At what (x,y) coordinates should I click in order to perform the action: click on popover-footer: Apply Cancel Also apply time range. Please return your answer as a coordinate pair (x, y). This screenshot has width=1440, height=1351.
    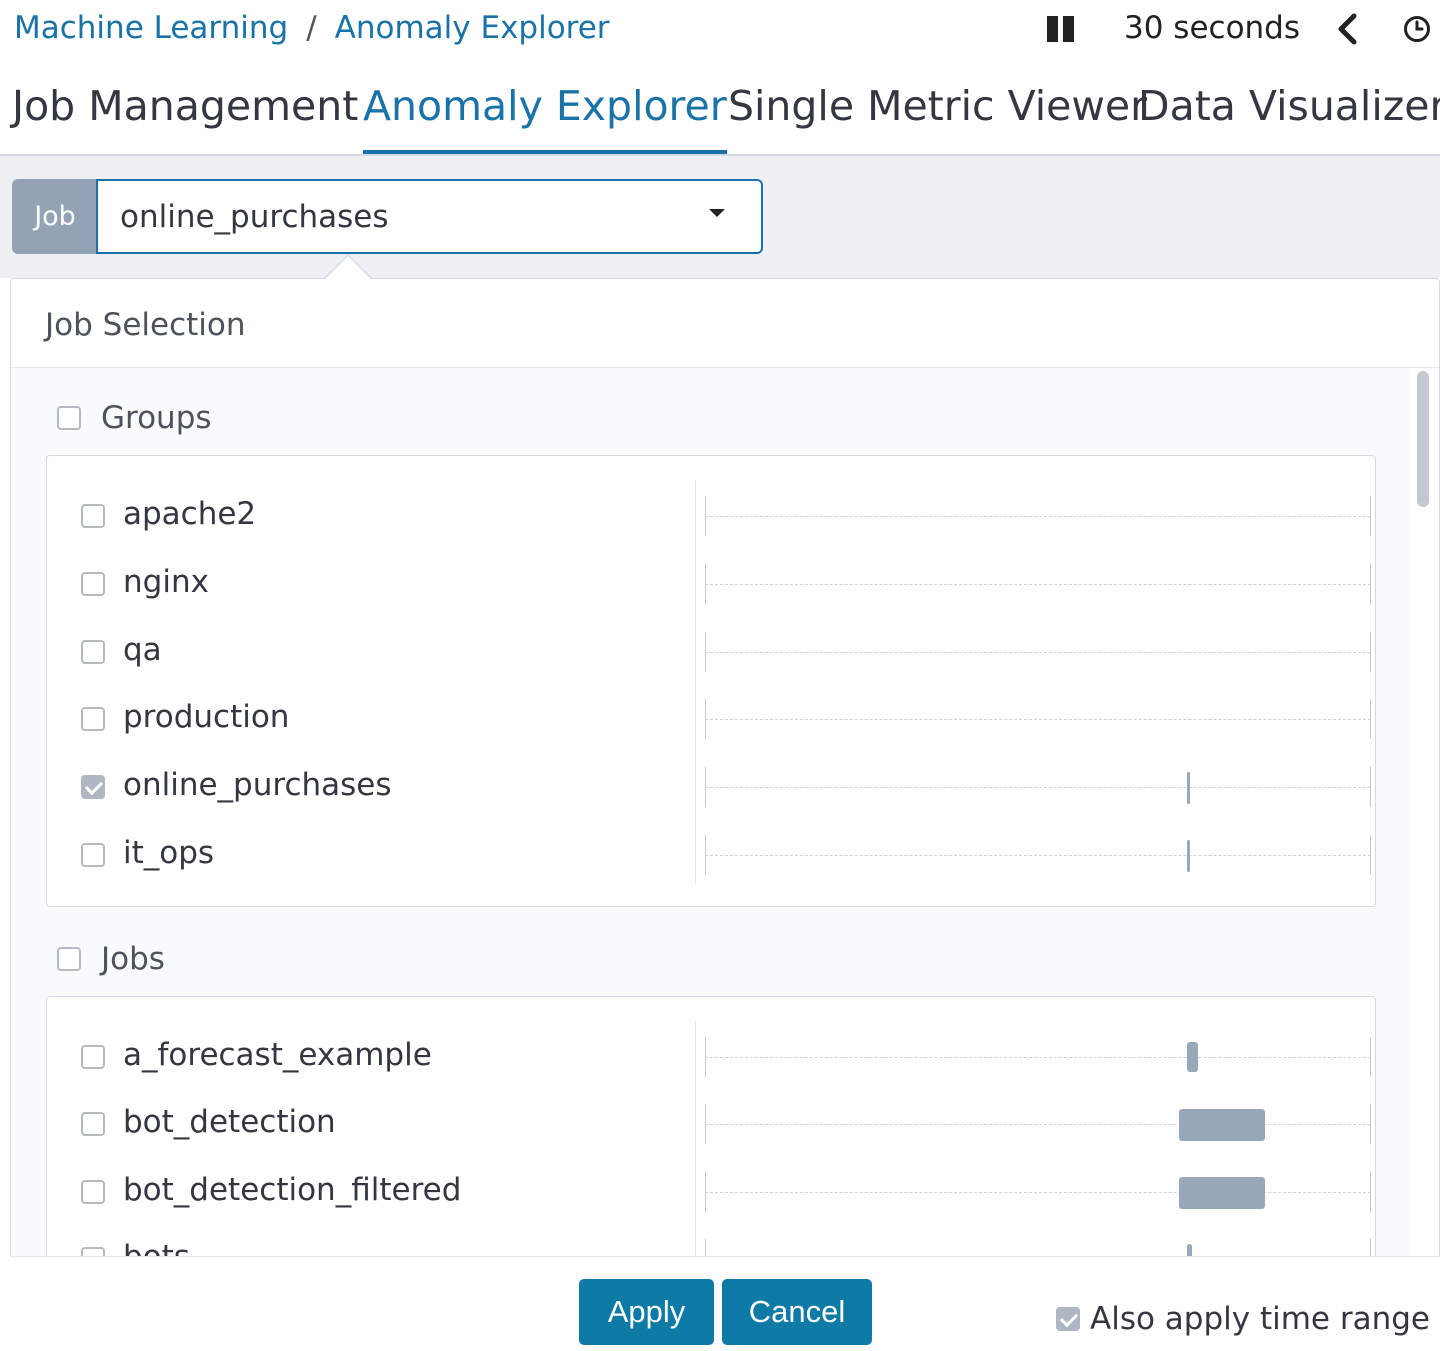
    Looking at the image, I should click on (725, 1303).